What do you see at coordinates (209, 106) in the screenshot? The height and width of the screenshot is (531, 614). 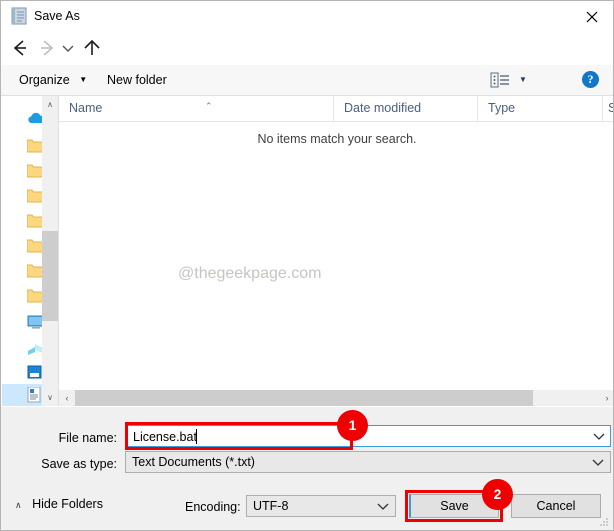 I see `sort-ascending-icon: ⌃` at bounding box center [209, 106].